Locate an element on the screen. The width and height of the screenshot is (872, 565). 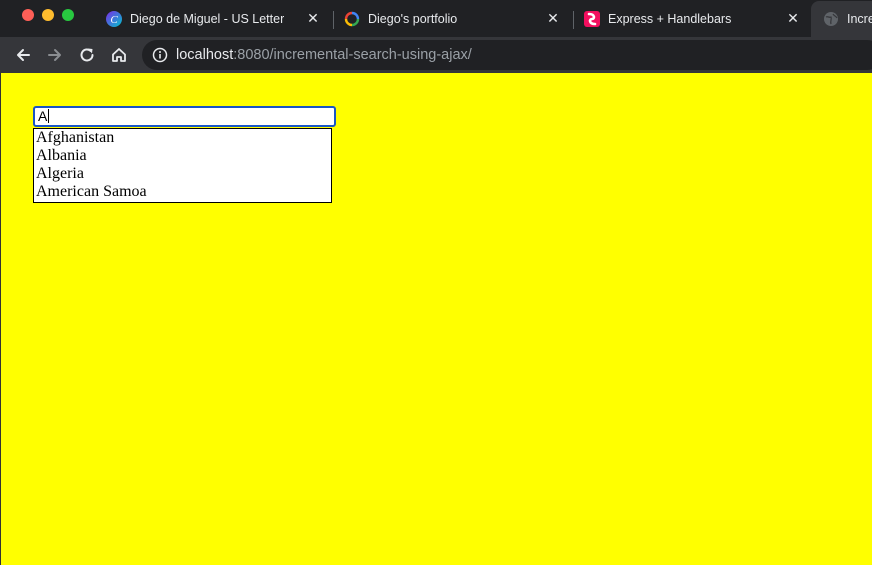
home-button is located at coordinates (119, 55).